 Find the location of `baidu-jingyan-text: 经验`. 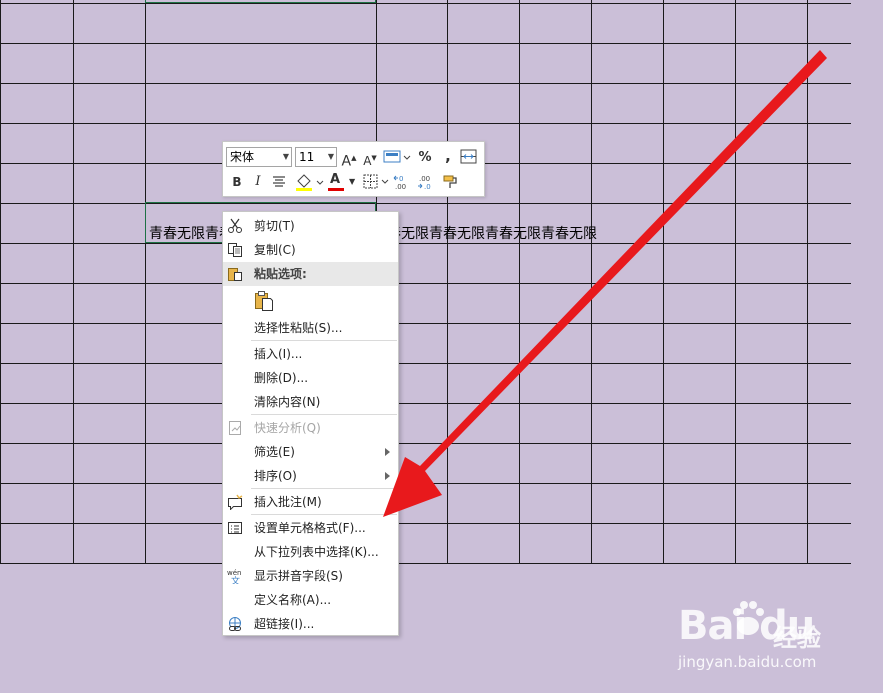

baidu-jingyan-text: 经验 is located at coordinates (797, 638).